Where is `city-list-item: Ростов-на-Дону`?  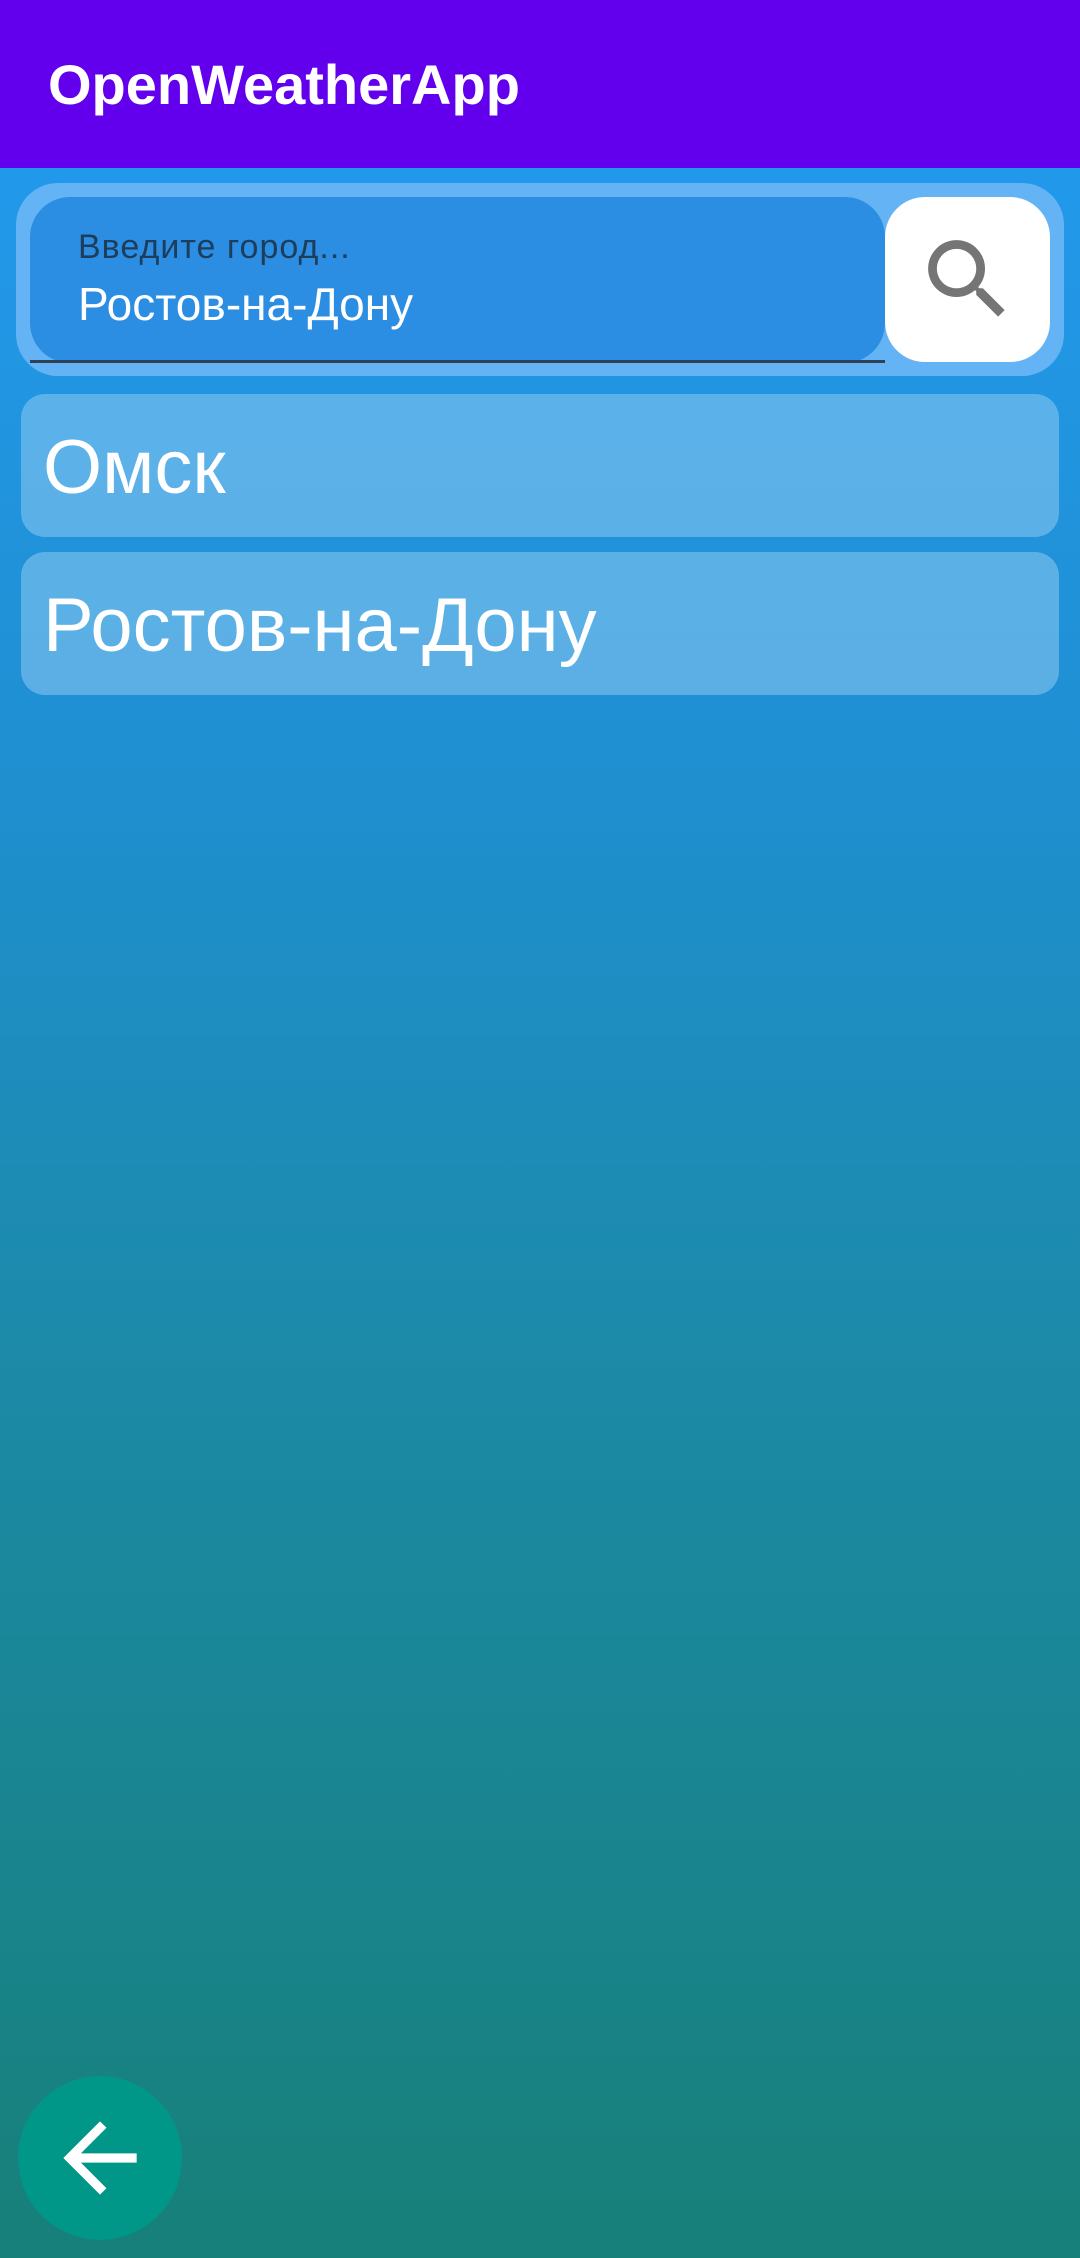
city-list-item: Ростов-на-Дону is located at coordinates (540, 623).